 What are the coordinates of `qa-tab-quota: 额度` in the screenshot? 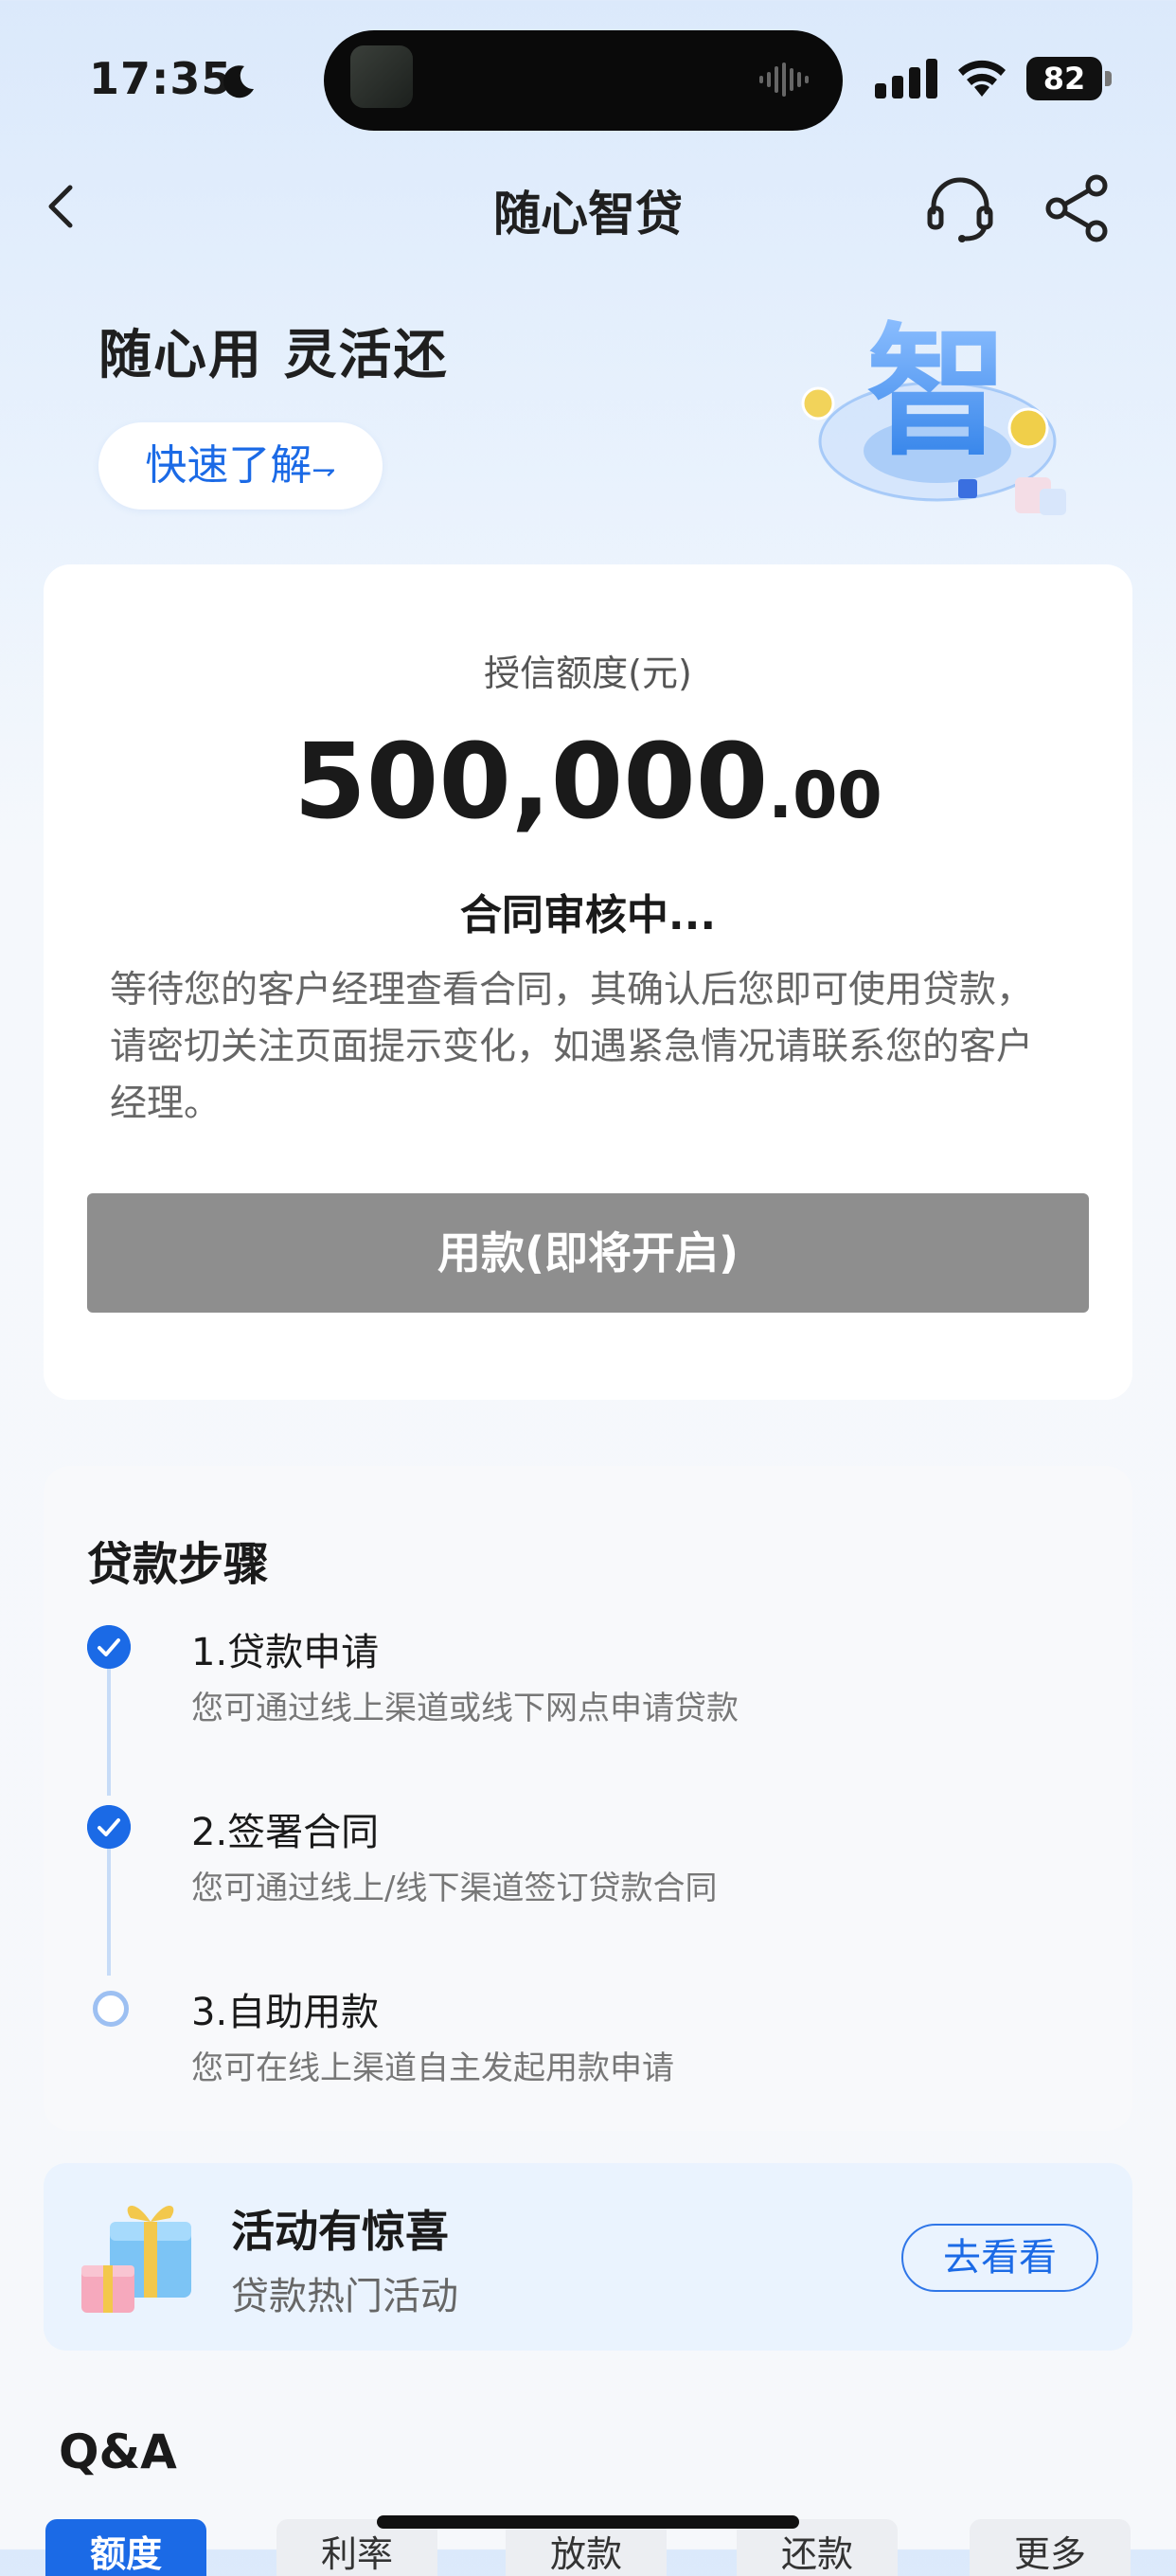 It's located at (125, 2547).